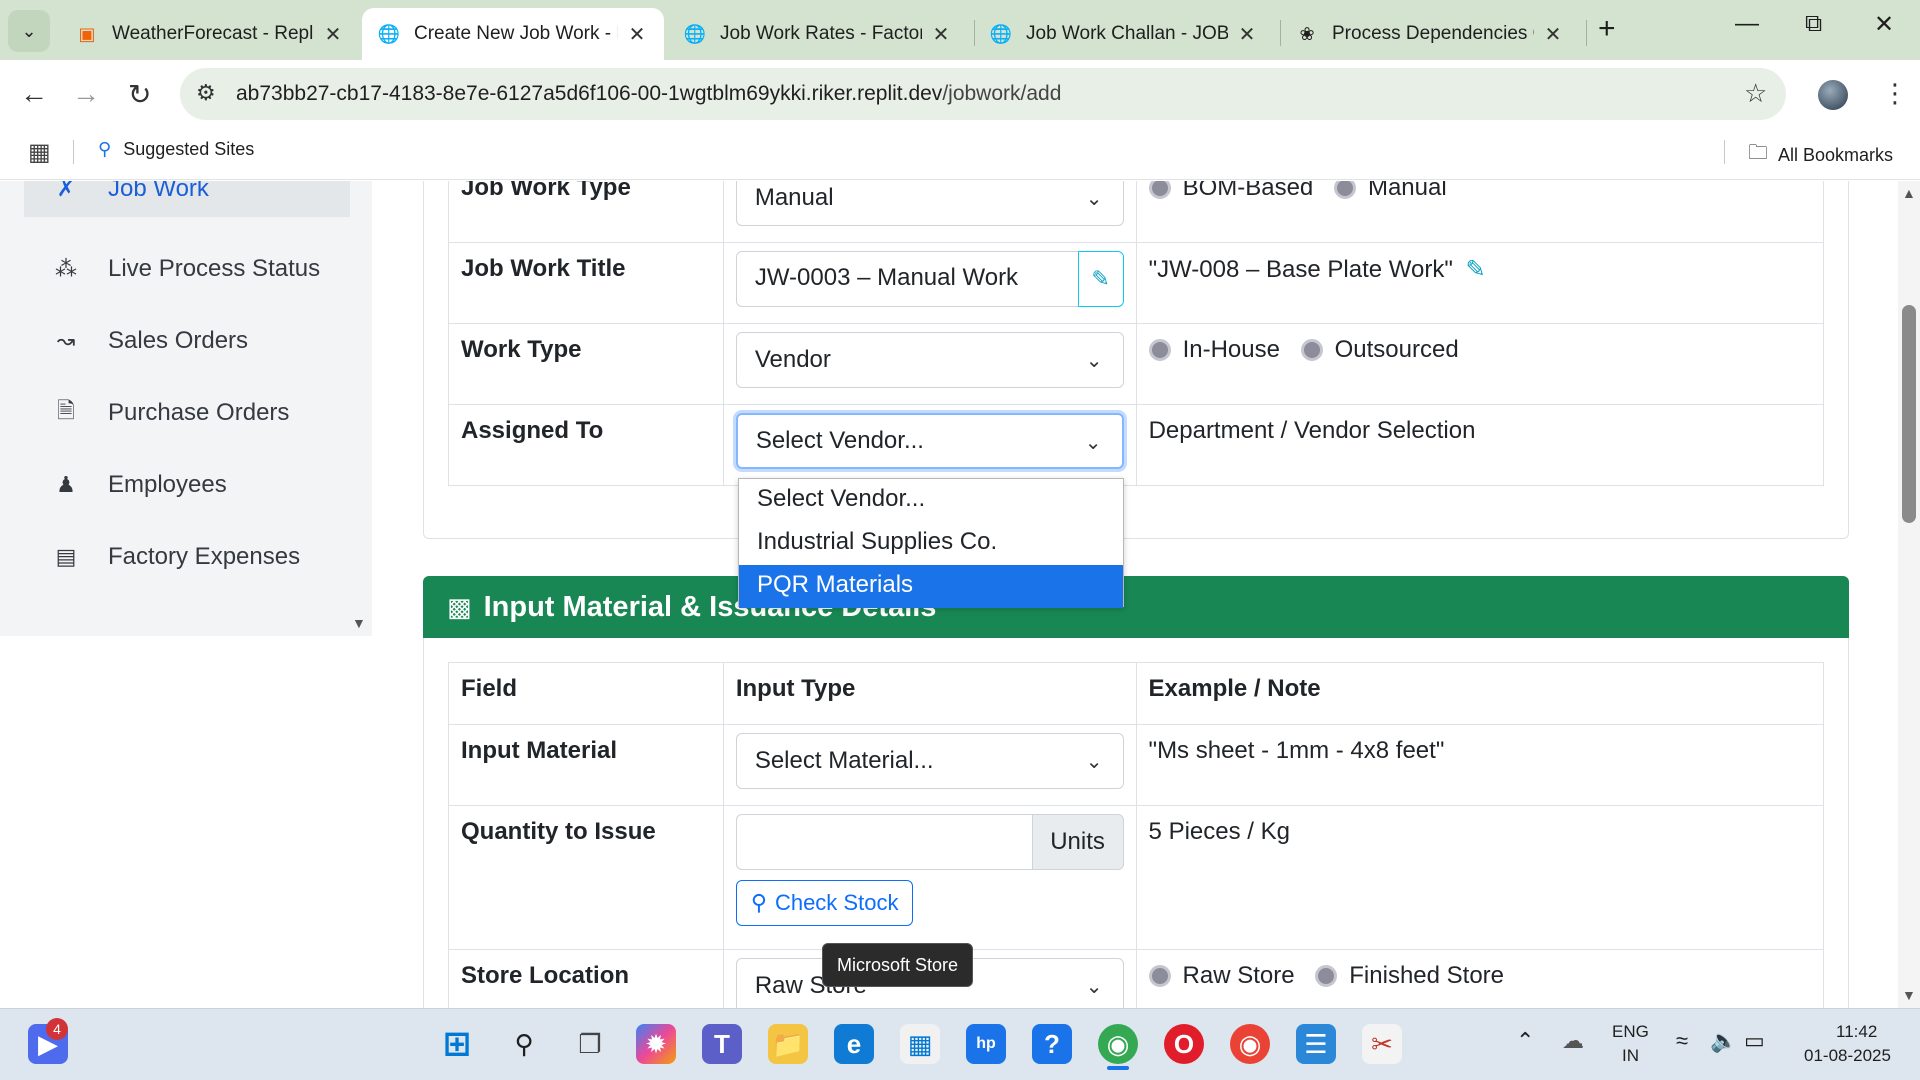 Image resolution: width=1920 pixels, height=1080 pixels. Describe the element at coordinates (176, 149) in the screenshot. I see `bookmark-suggested-sites: ⚲ Suggested Sites` at that location.